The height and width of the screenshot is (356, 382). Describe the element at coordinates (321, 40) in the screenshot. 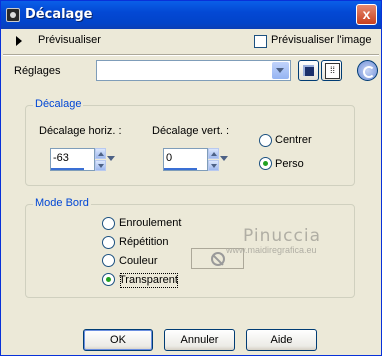

I see `preview-image-label: Prévisualiser l'image` at that location.